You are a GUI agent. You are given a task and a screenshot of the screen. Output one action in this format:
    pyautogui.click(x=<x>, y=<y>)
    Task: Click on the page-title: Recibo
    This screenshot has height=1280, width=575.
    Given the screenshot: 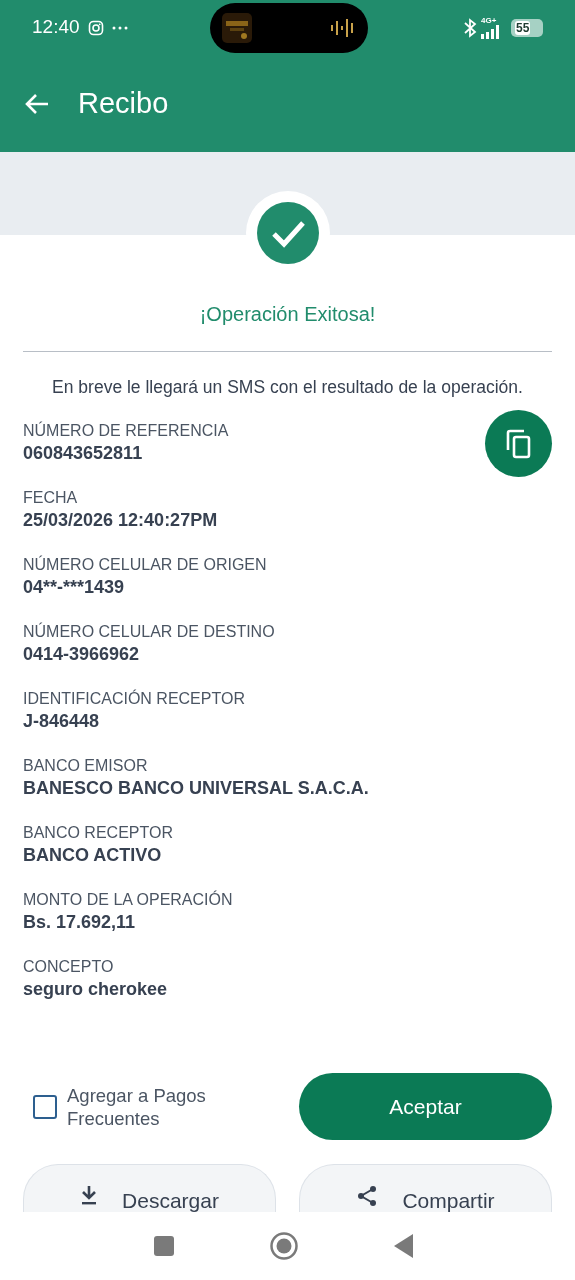 What is the action you would take?
    pyautogui.click(x=123, y=103)
    